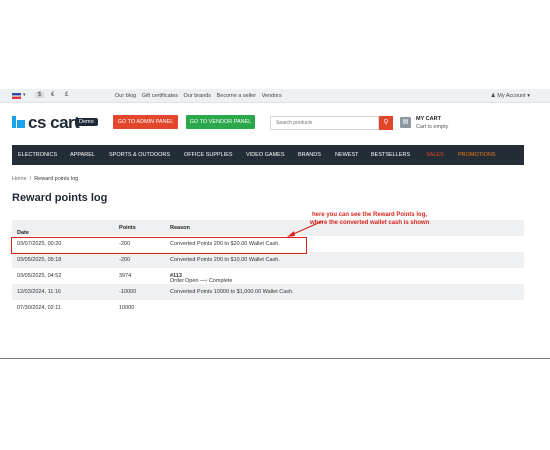 This screenshot has width=550, height=450. Describe the element at coordinates (432, 127) in the screenshot. I see `cart-status: Cart is empty` at that location.